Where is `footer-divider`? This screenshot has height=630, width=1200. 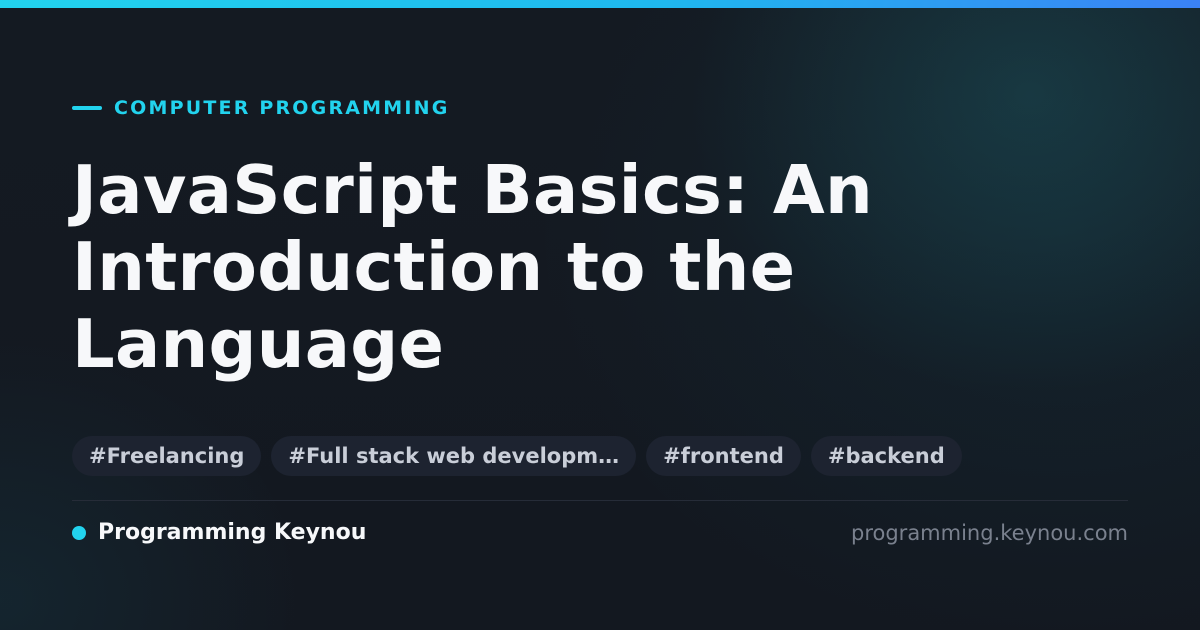
footer-divider is located at coordinates (600, 500).